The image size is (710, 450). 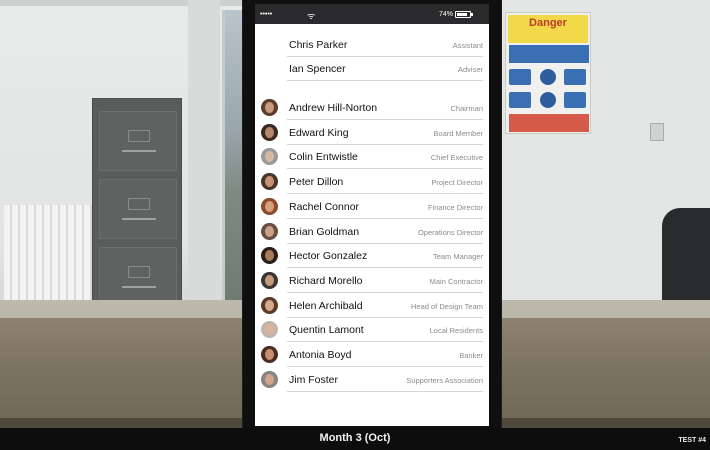 What do you see at coordinates (266, 14) in the screenshot?
I see `signal-icon: •••••` at bounding box center [266, 14].